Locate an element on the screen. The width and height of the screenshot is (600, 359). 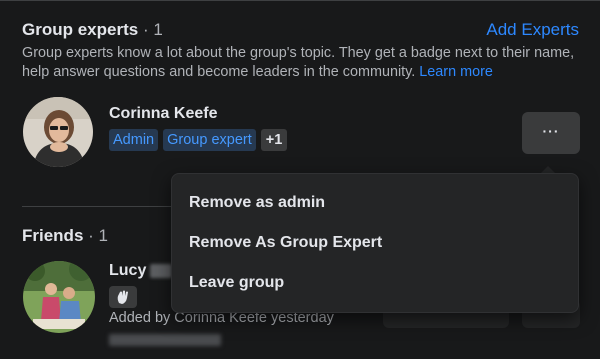
group-expert-badge: Group expert is located at coordinates (209, 140).